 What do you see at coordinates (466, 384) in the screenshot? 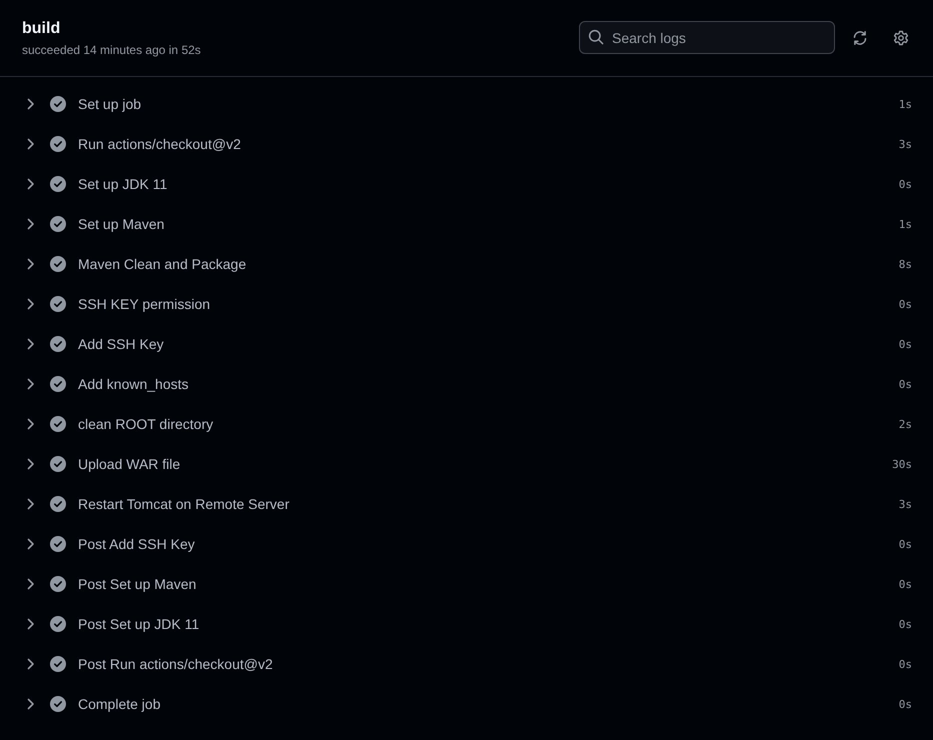
I see `step-row: Add known_hosts 0s` at bounding box center [466, 384].